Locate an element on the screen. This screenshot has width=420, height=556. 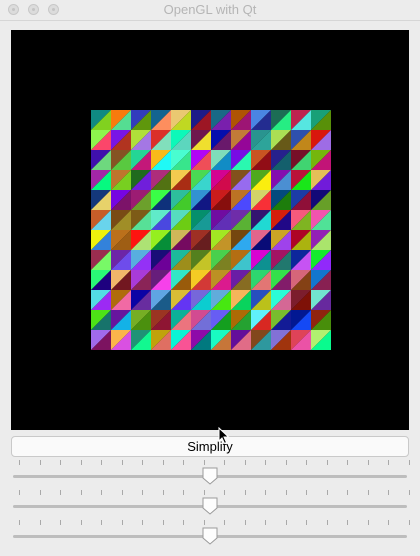
title-bar: OpenGL with Qt is located at coordinates (210, 10).